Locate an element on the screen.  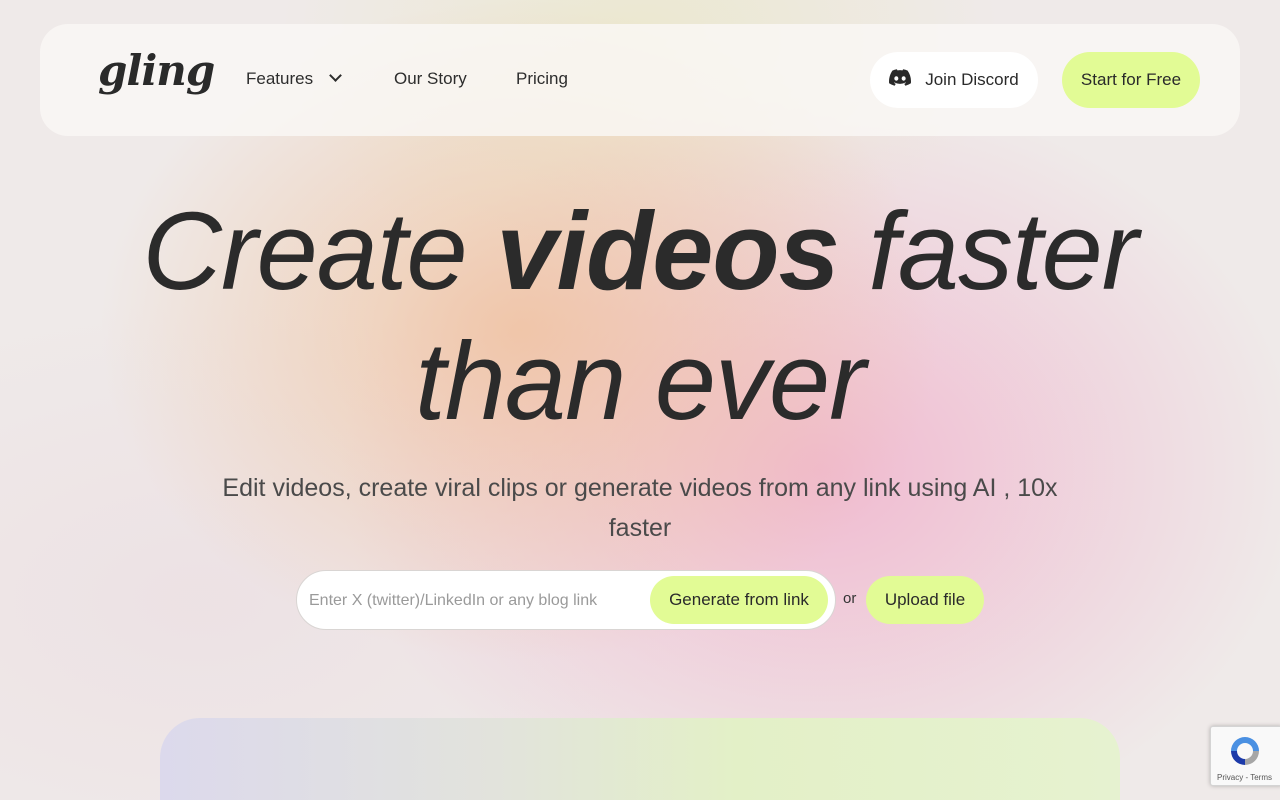
headline-videos: videos is located at coordinates (667, 251).